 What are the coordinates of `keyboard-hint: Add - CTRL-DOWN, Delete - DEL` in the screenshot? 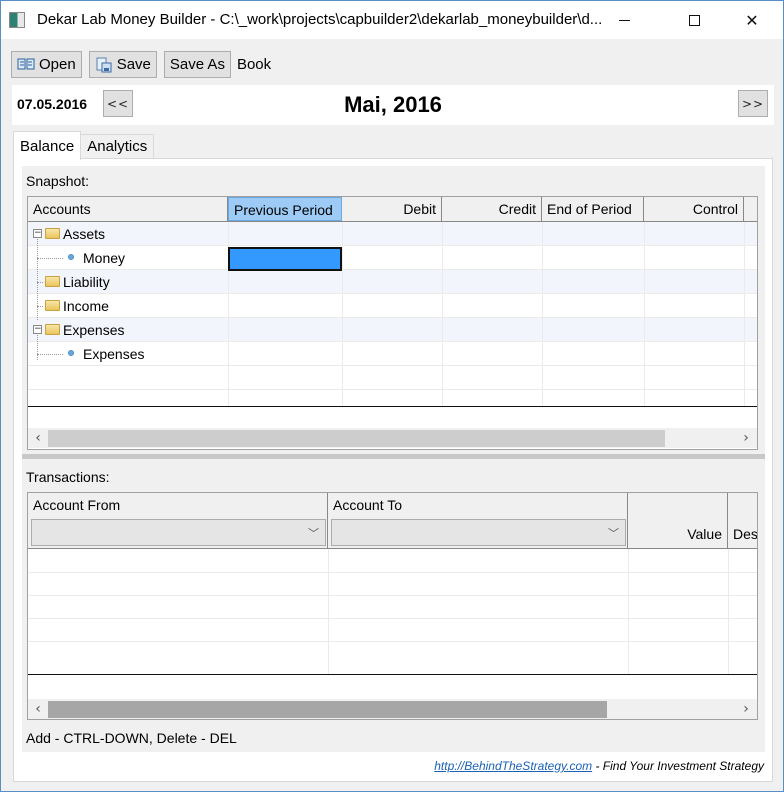 It's located at (131, 738).